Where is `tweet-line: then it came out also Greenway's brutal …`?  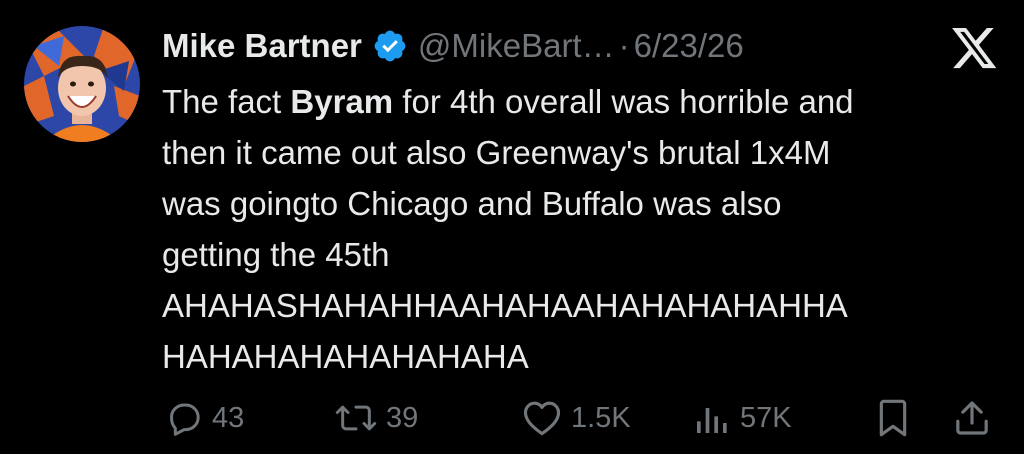 tweet-line: then it came out also Greenway's brutal … is located at coordinates (496, 152).